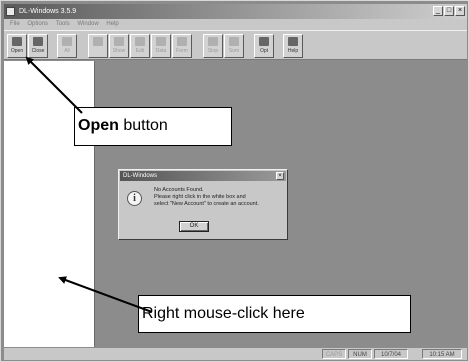 The image size is (469, 362). Describe the element at coordinates (54, 85) in the screenshot. I see `arrow-to-open-button` at that location.